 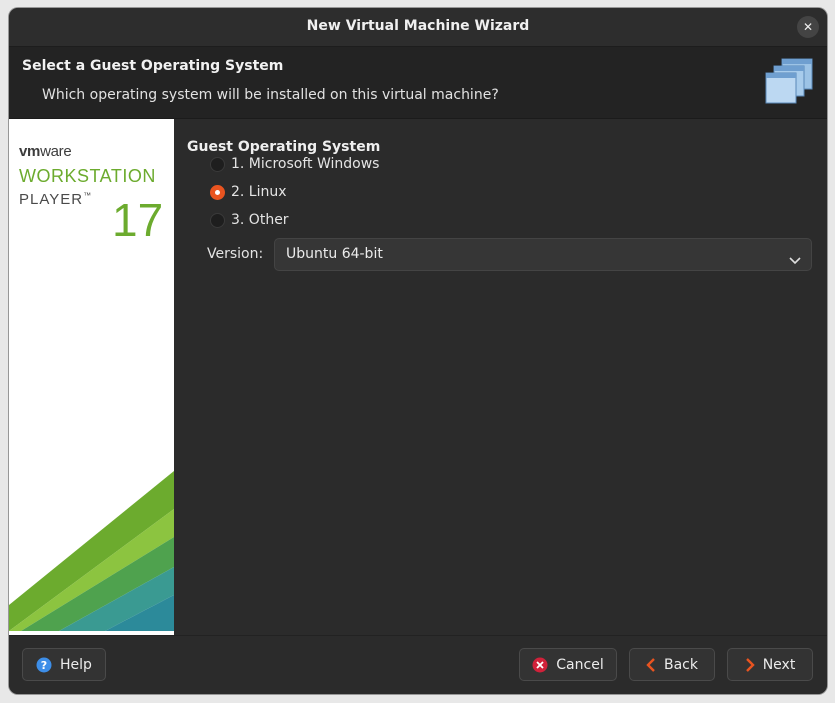 I want to click on help-button: ? Help, so click(x=64, y=664).